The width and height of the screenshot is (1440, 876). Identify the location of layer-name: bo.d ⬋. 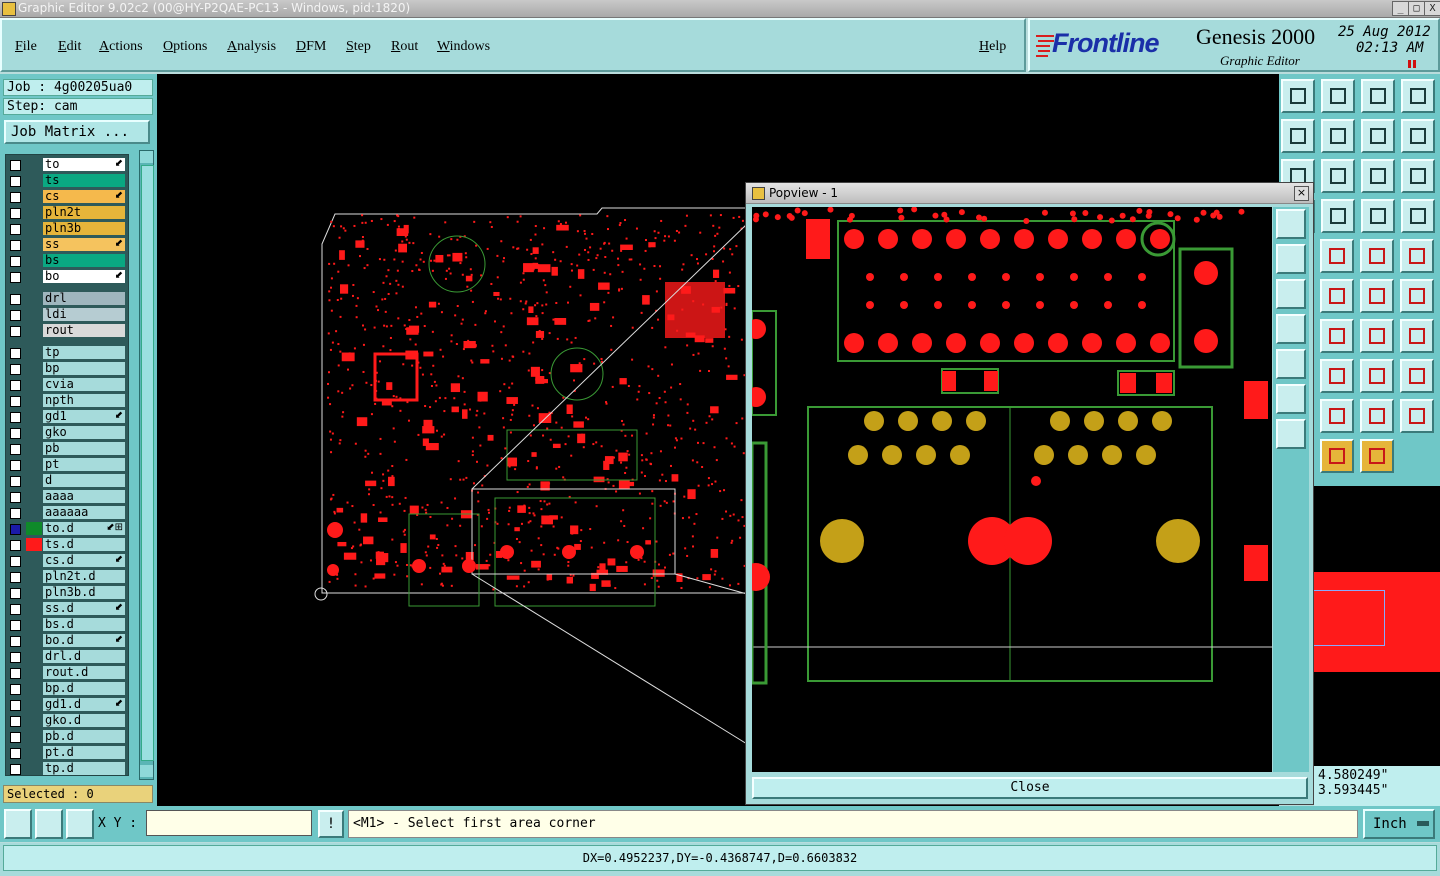
(84, 640).